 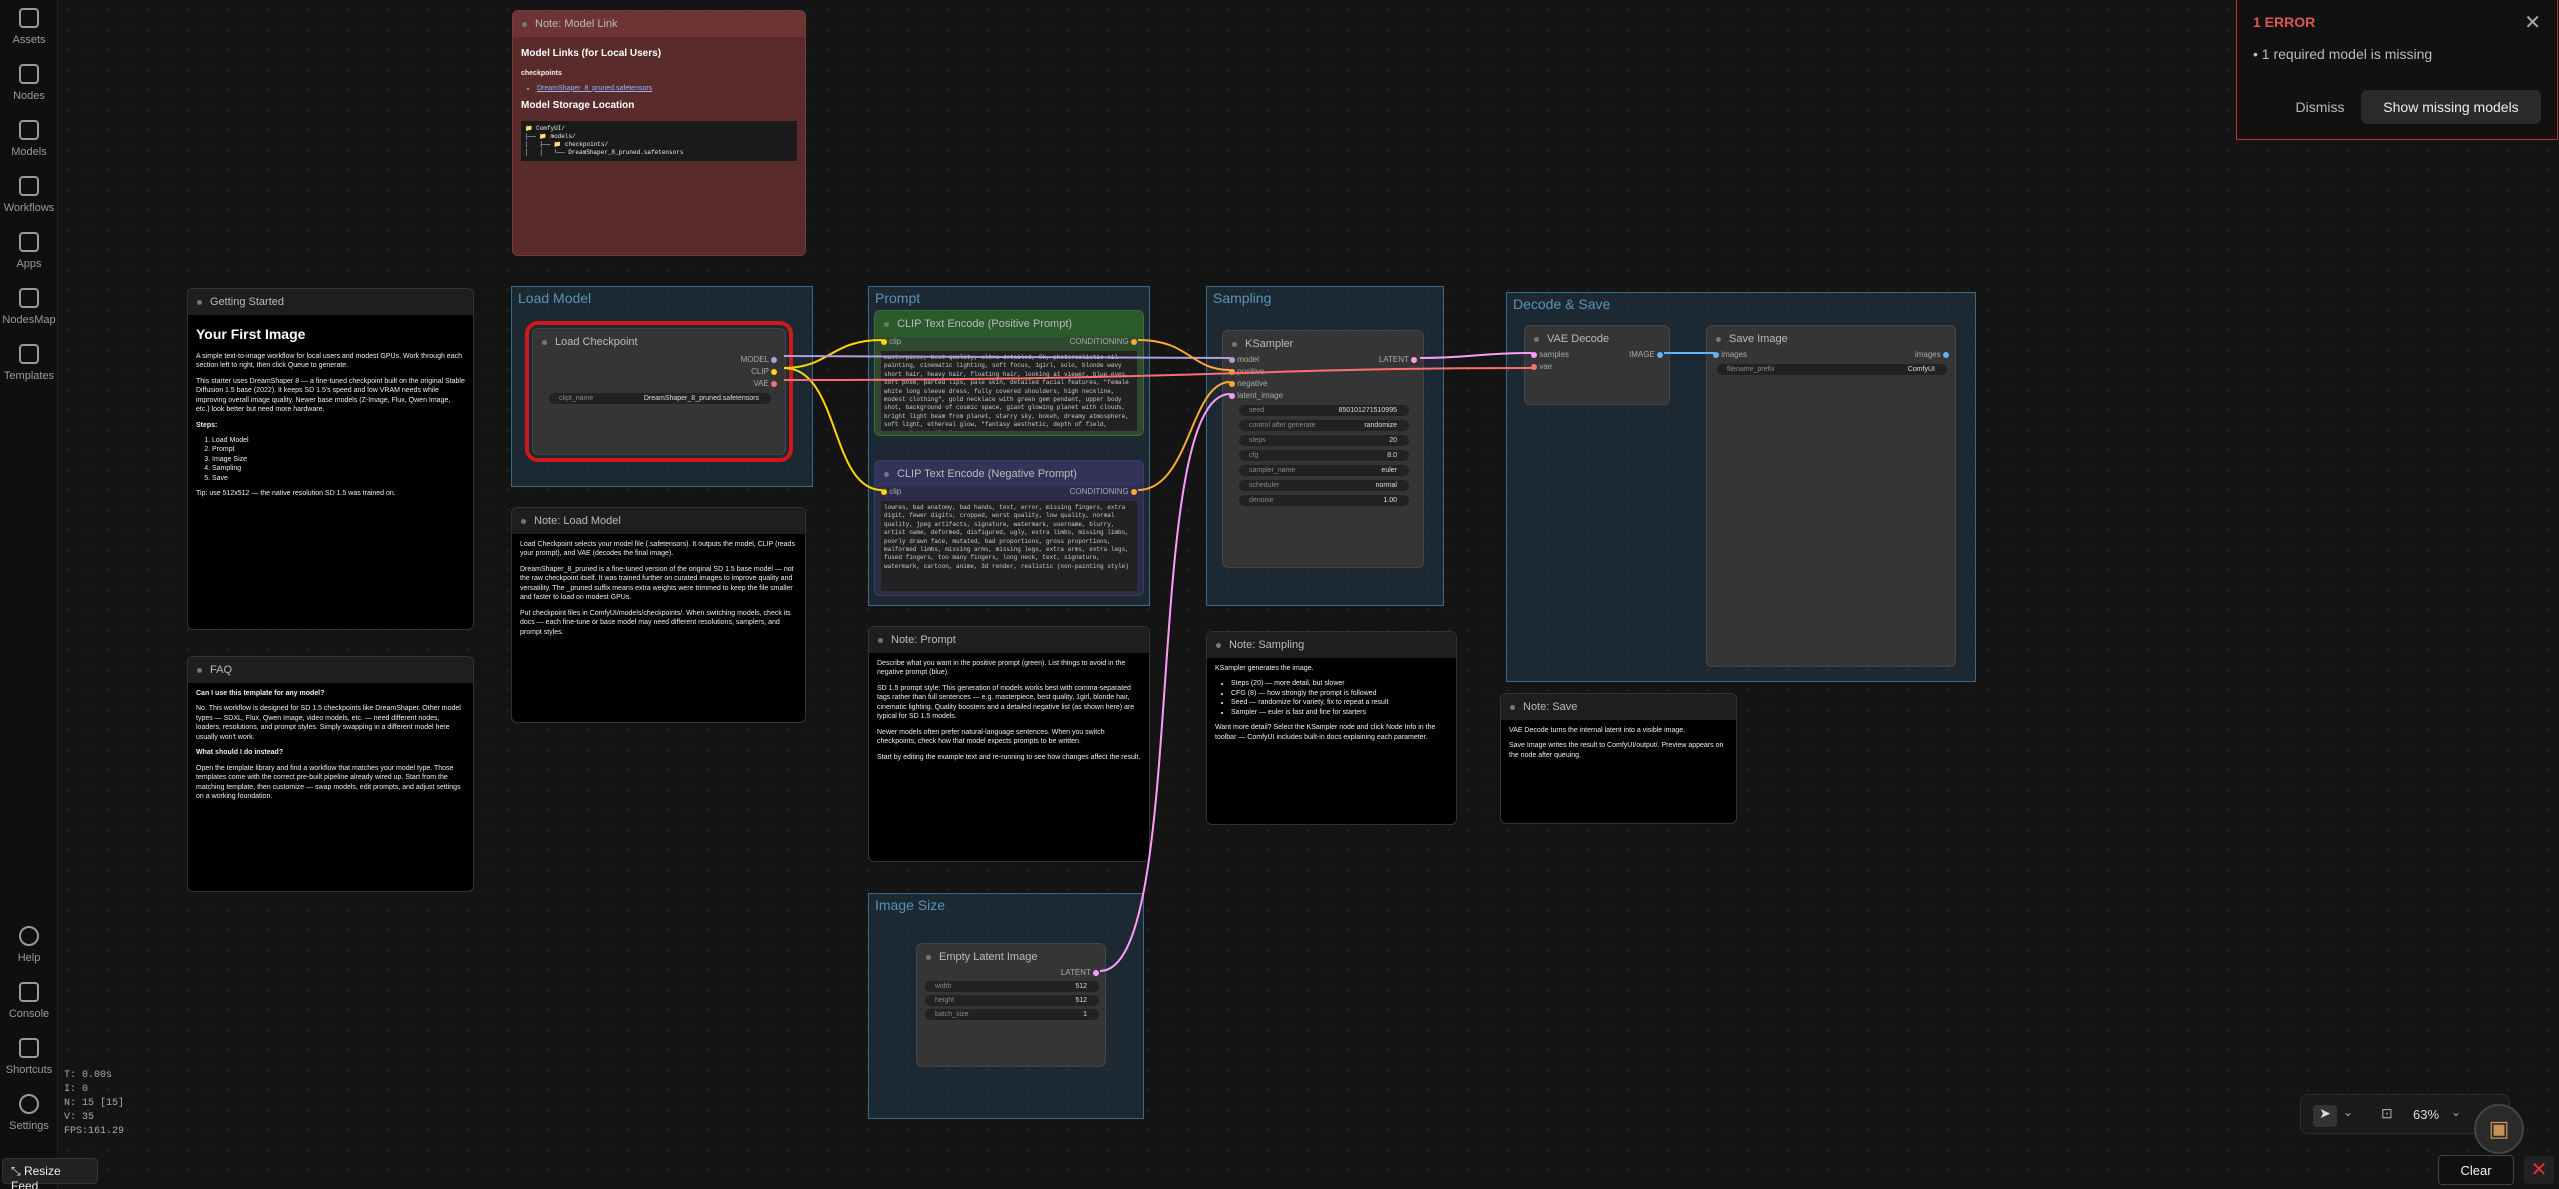 I want to click on input-negative: negative, so click(x=1248, y=383).